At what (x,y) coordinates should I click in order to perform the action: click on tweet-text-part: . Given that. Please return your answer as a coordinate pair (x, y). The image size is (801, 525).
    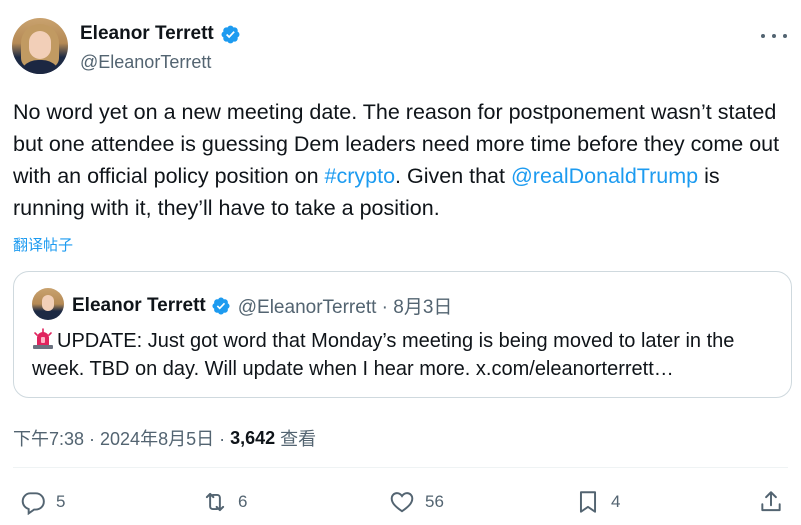
    Looking at the image, I should click on (453, 176).